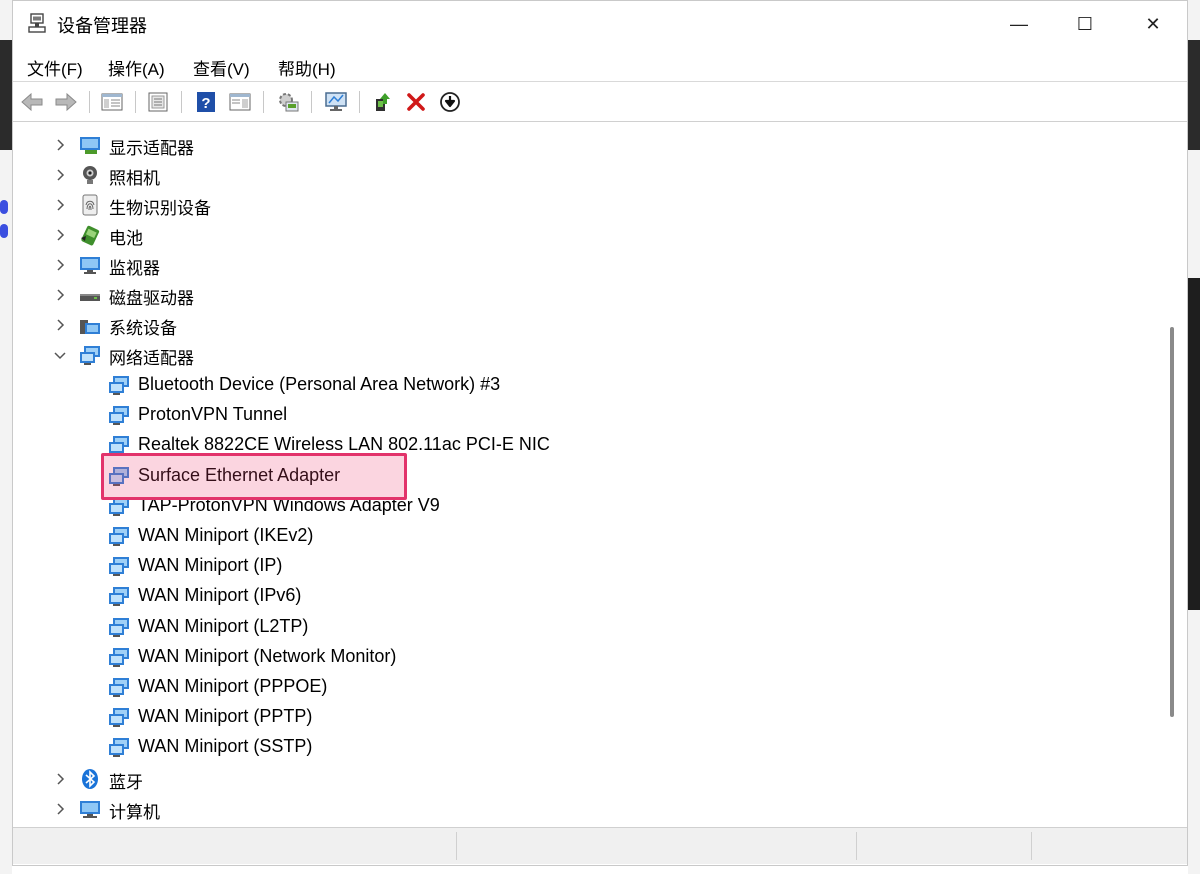  I want to click on display-adapter-icon, so click(90, 145).